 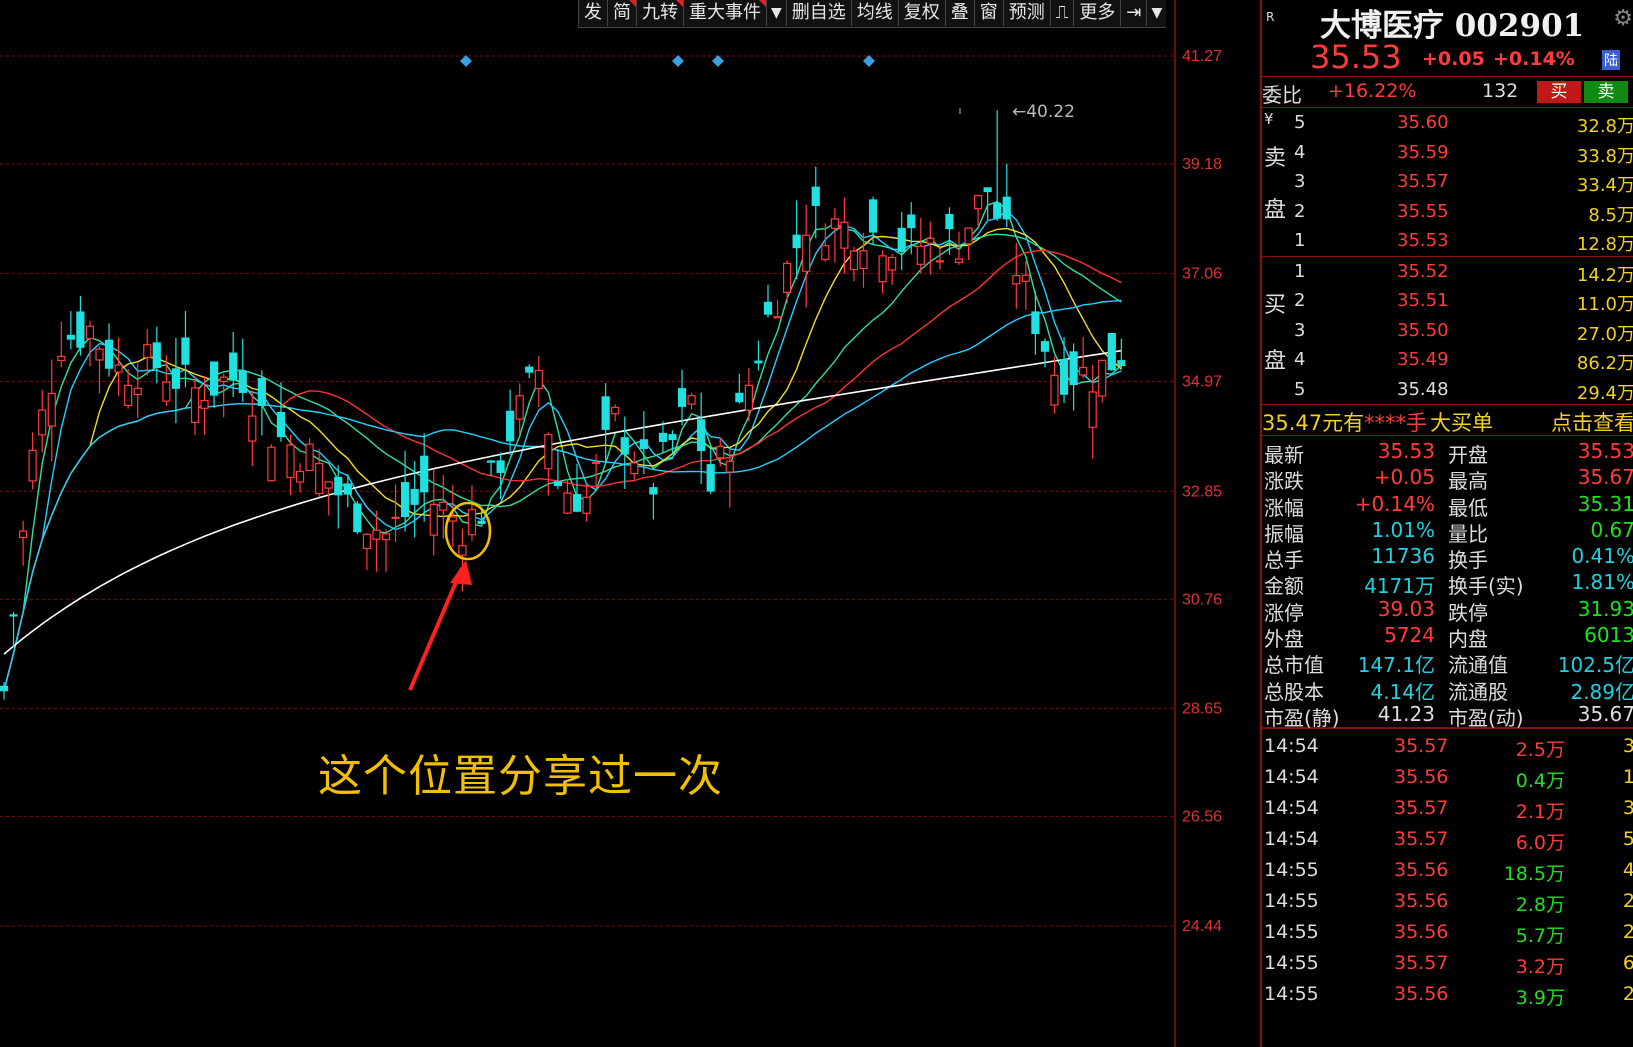 What do you see at coordinates (724, 13) in the screenshot?
I see `toolbar-button-3: 重大事件` at bounding box center [724, 13].